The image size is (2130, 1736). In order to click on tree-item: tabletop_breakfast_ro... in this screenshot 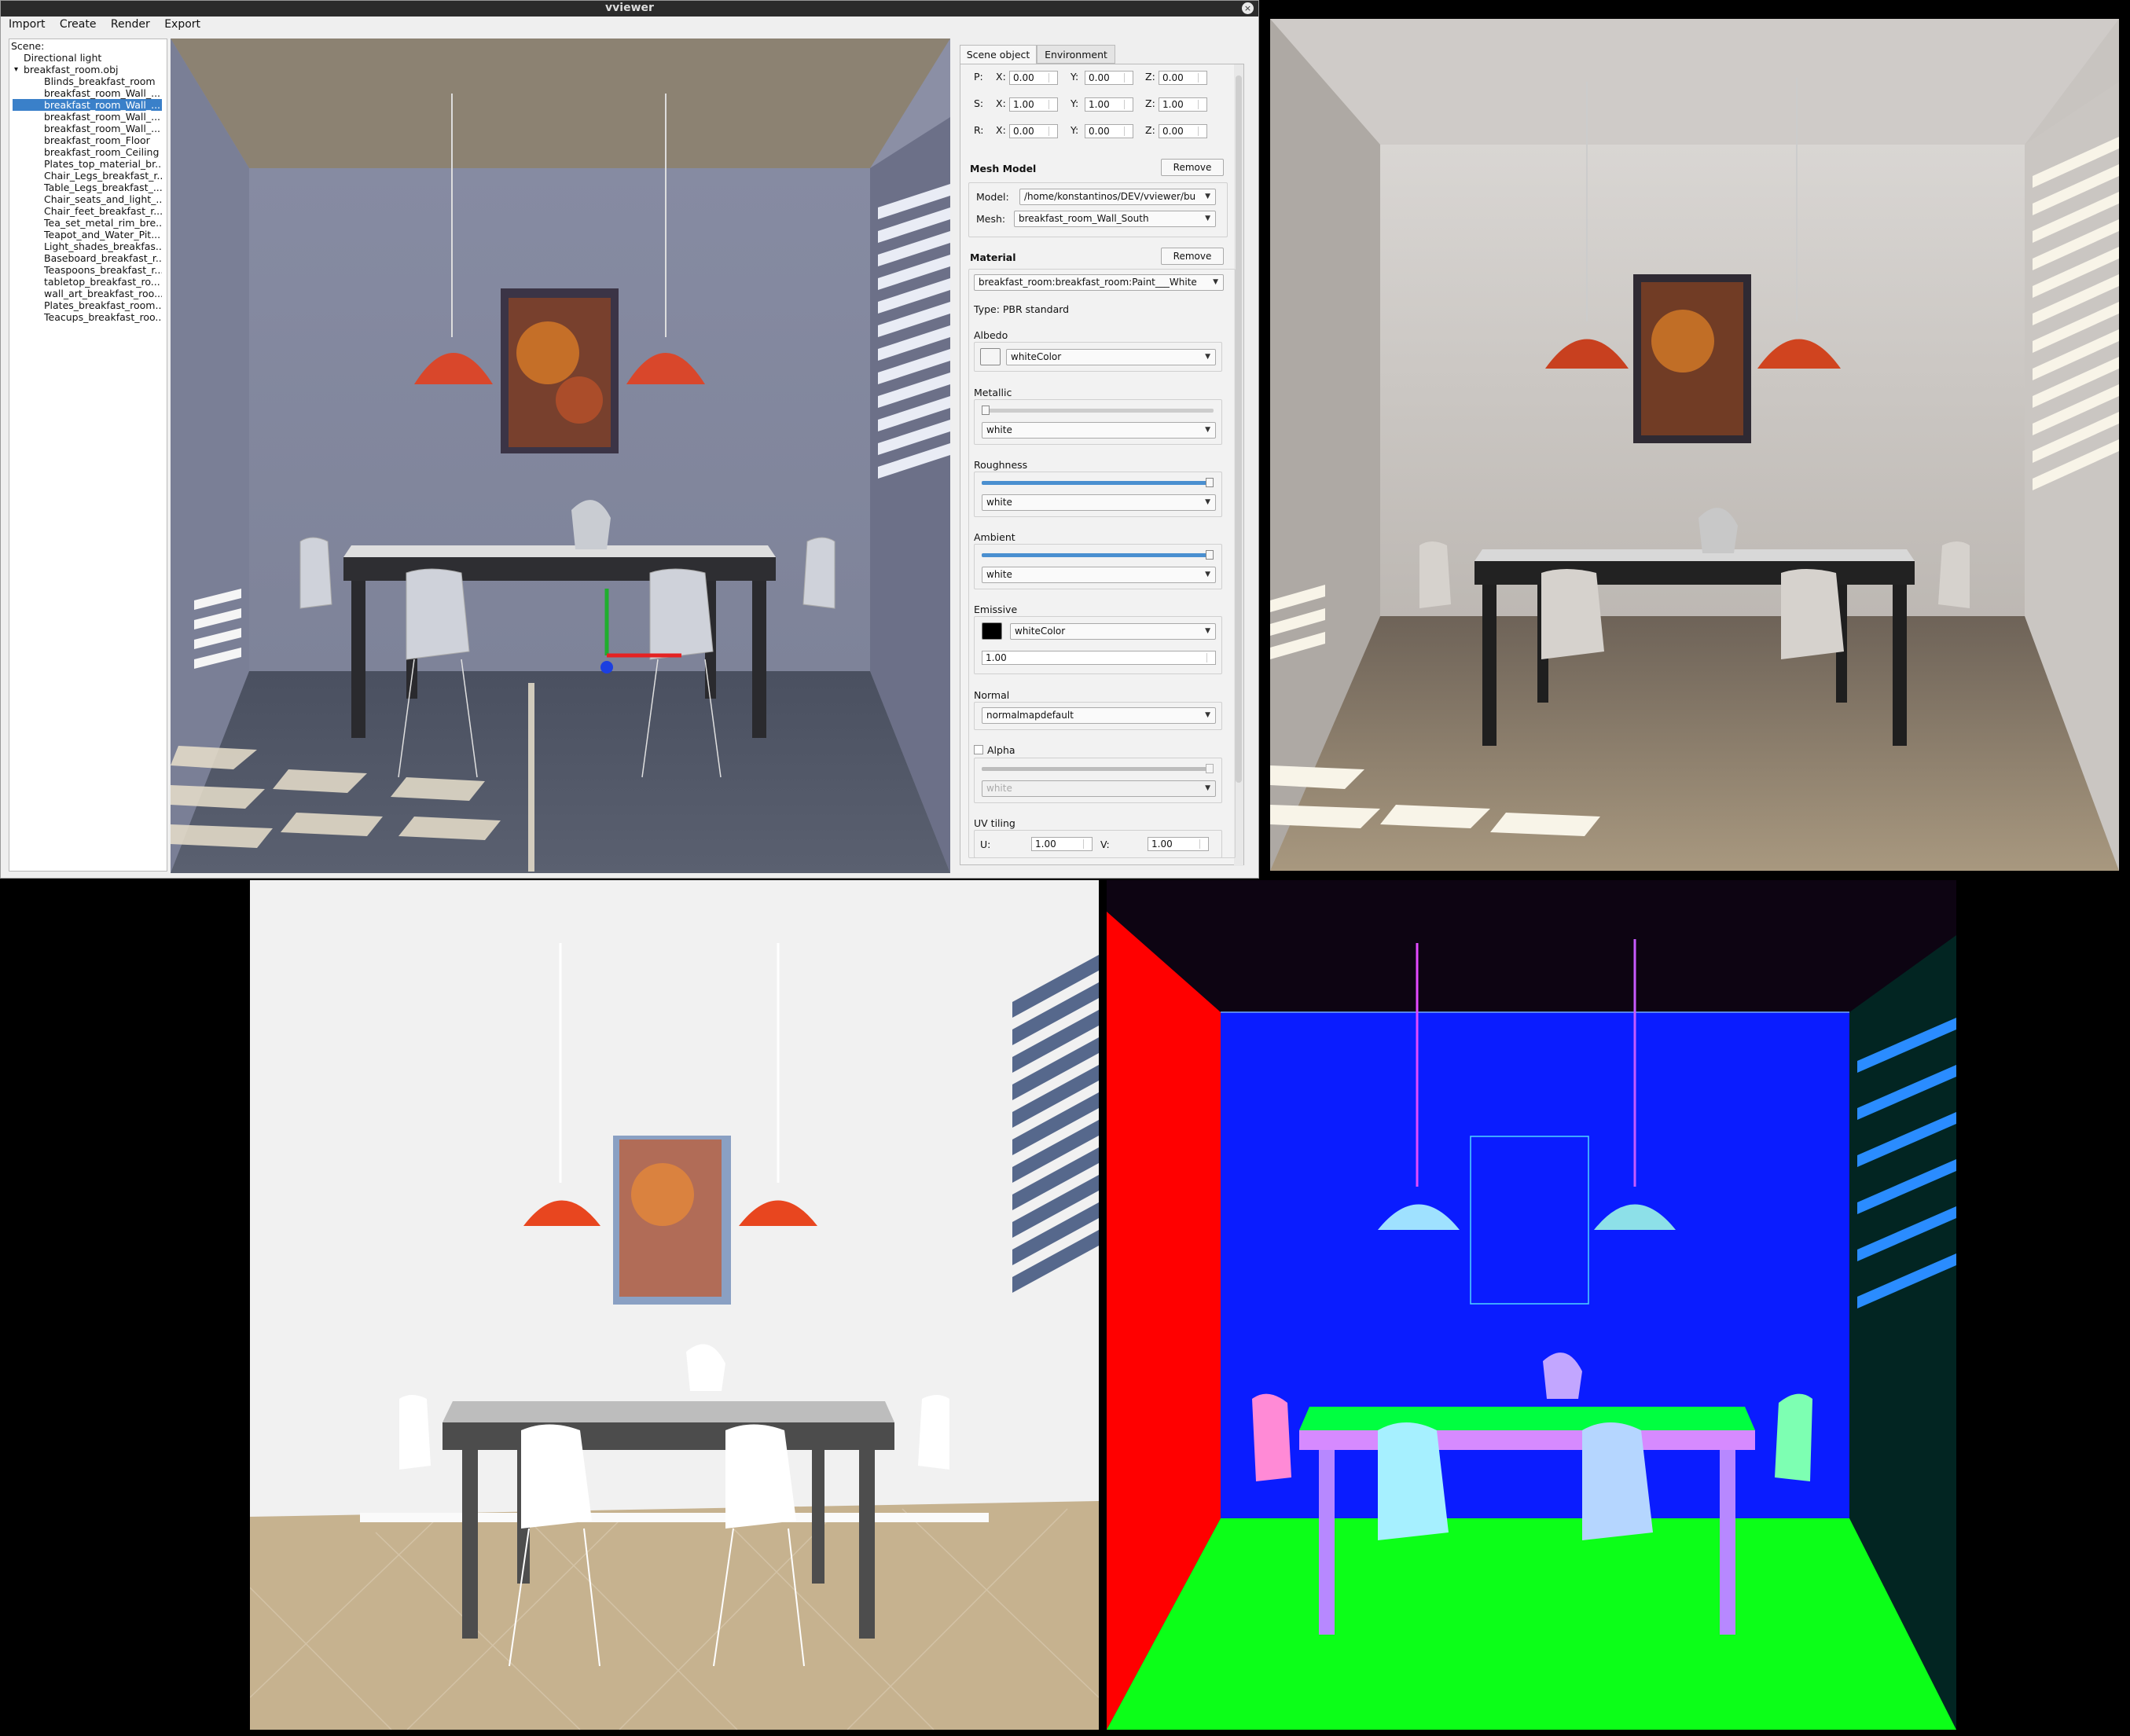, I will do `click(87, 282)`.